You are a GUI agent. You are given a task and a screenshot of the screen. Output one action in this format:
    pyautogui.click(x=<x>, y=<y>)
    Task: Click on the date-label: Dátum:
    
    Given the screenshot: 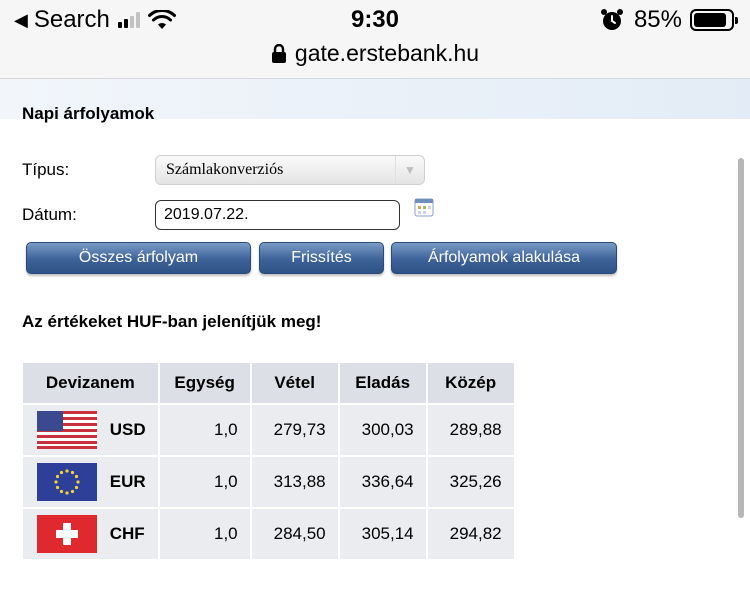 What is the action you would take?
    pyautogui.click(x=49, y=214)
    